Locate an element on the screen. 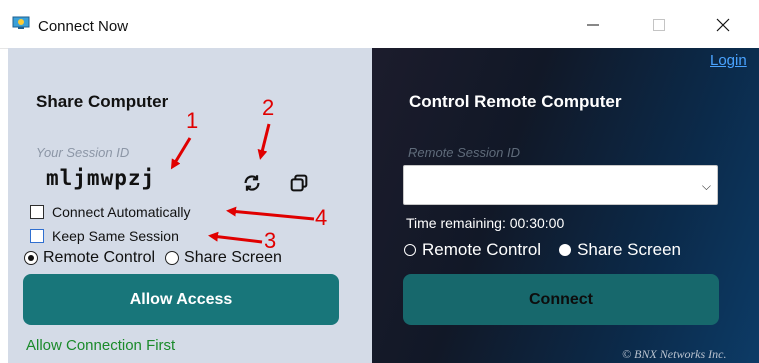 This screenshot has height=363, width=759. minimize-button is located at coordinates (593, 25).